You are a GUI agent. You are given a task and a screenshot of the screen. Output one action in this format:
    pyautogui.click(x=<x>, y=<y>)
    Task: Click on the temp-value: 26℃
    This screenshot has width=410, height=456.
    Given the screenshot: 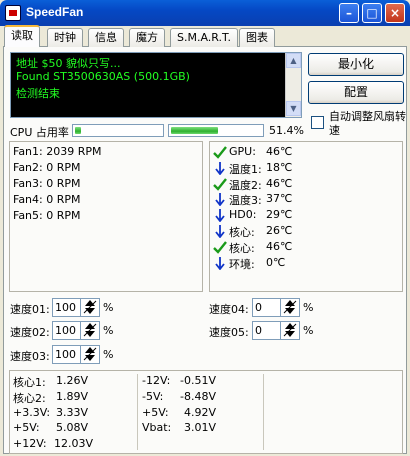 What is the action you would take?
    pyautogui.click(x=279, y=230)
    